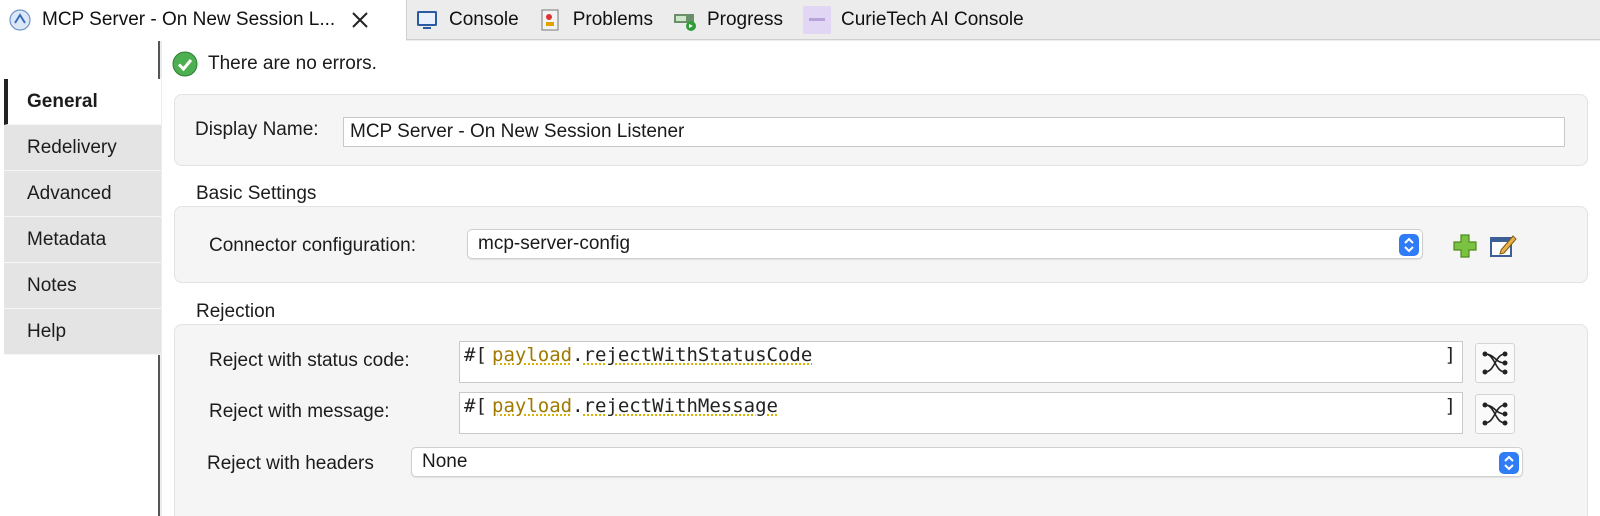 This screenshot has width=1600, height=516. Describe the element at coordinates (698, 355) in the screenshot. I see `expression-function: rejectWithStatusCode` at that location.